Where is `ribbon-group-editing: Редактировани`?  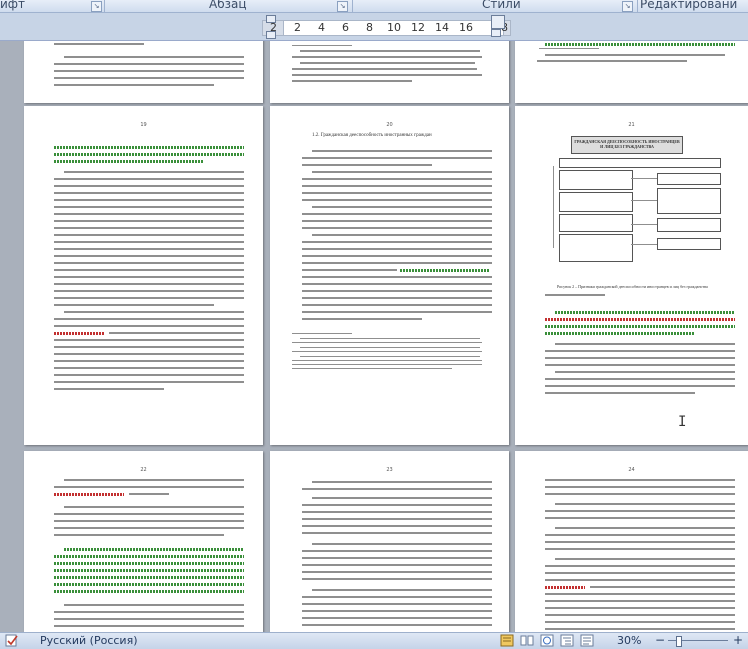
ribbon-group-editing: Редактировани is located at coordinates (688, 5).